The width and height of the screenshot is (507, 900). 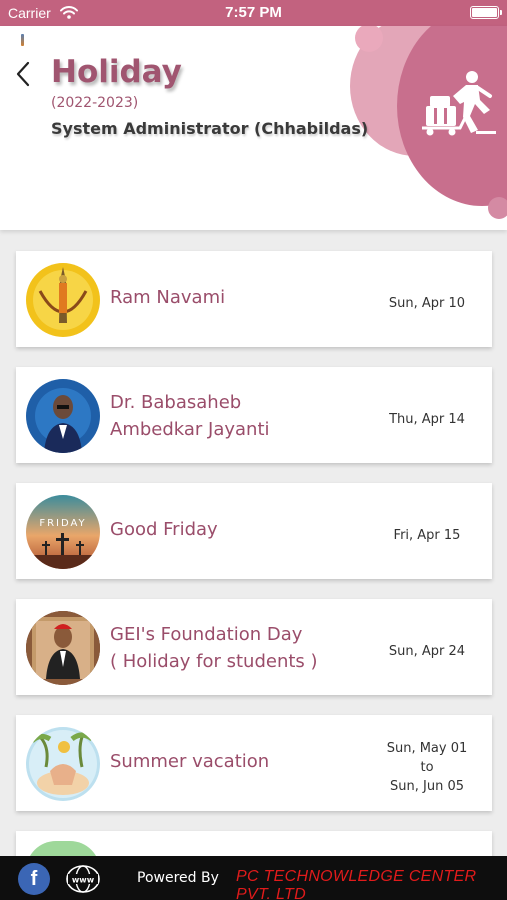 I want to click on holiday-date: Sun, Apr 24, so click(x=427, y=651).